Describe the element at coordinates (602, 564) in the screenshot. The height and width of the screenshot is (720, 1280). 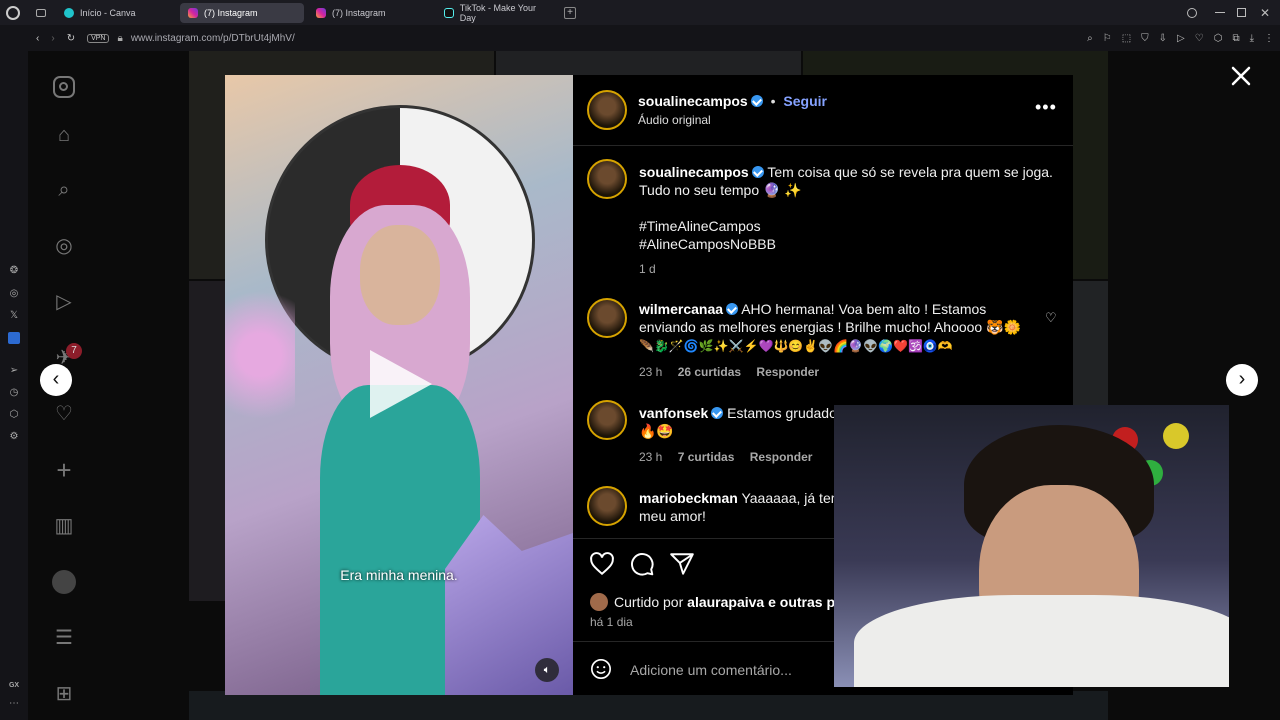
I see `like-icon` at that location.